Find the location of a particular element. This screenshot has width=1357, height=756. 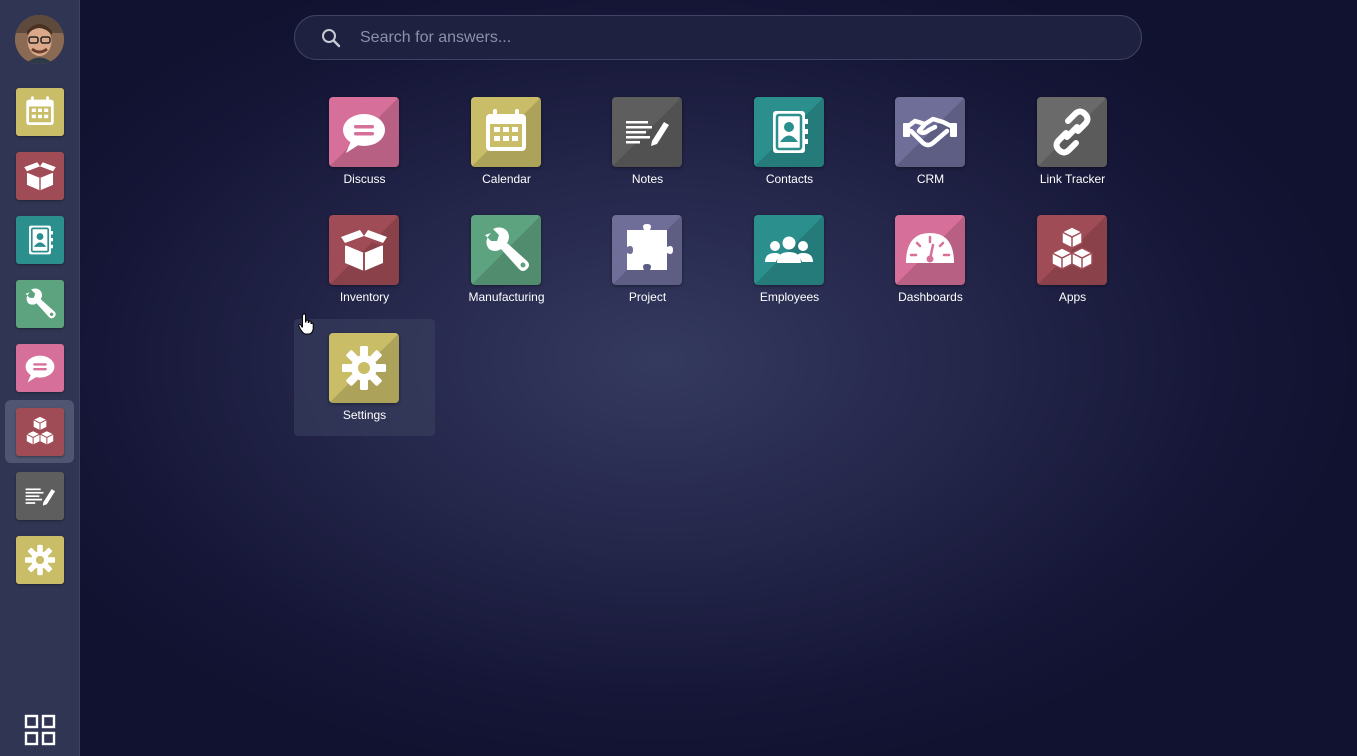

app-label: Inventory is located at coordinates (364, 297).